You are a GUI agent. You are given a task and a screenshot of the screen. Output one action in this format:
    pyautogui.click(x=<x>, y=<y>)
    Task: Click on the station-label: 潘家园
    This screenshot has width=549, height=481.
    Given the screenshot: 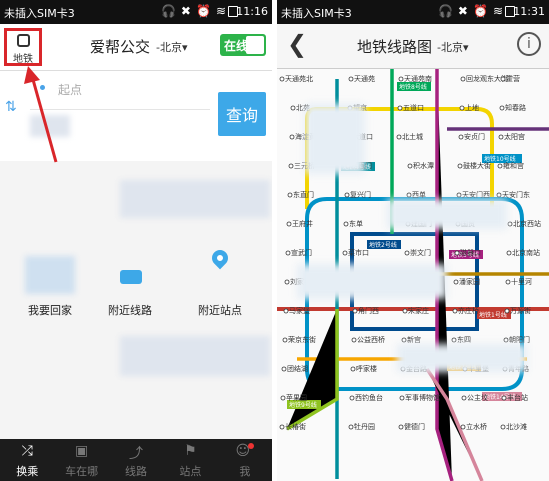 What is the action you would take?
    pyautogui.click(x=469, y=281)
    